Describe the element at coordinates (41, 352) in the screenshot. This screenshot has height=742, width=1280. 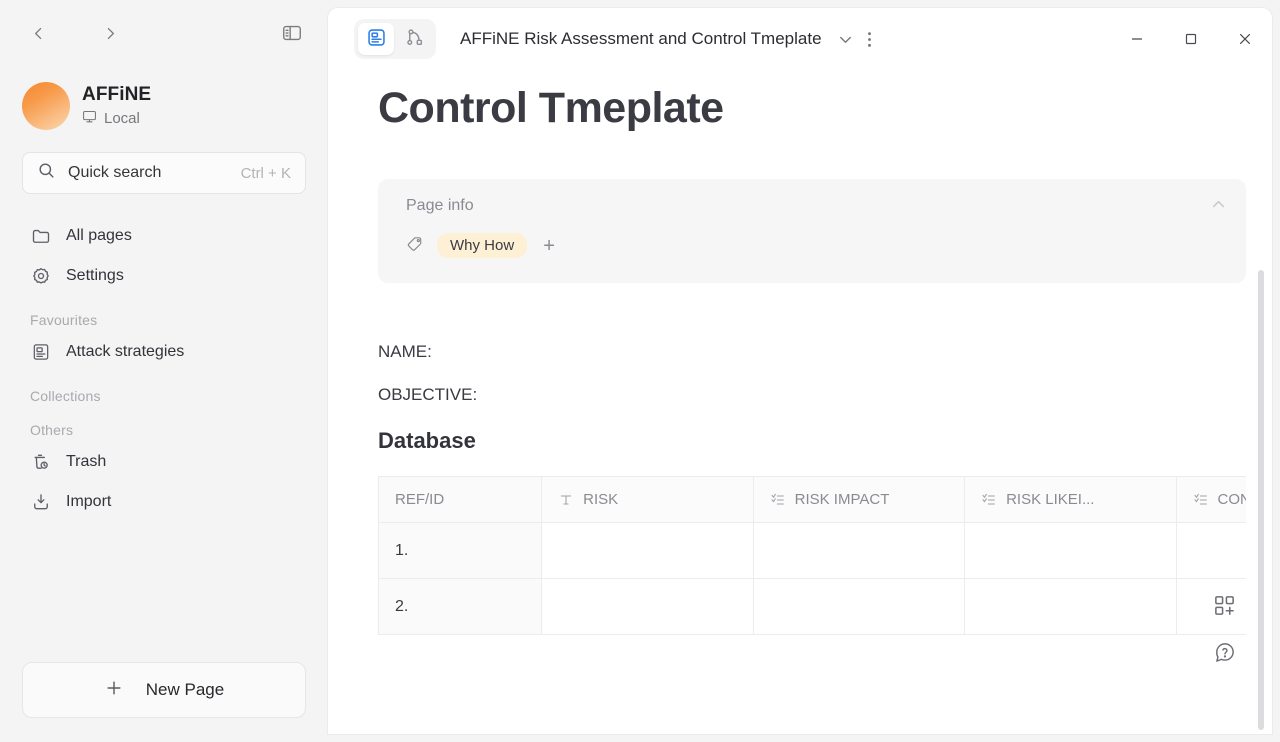
I see `page-icon` at that location.